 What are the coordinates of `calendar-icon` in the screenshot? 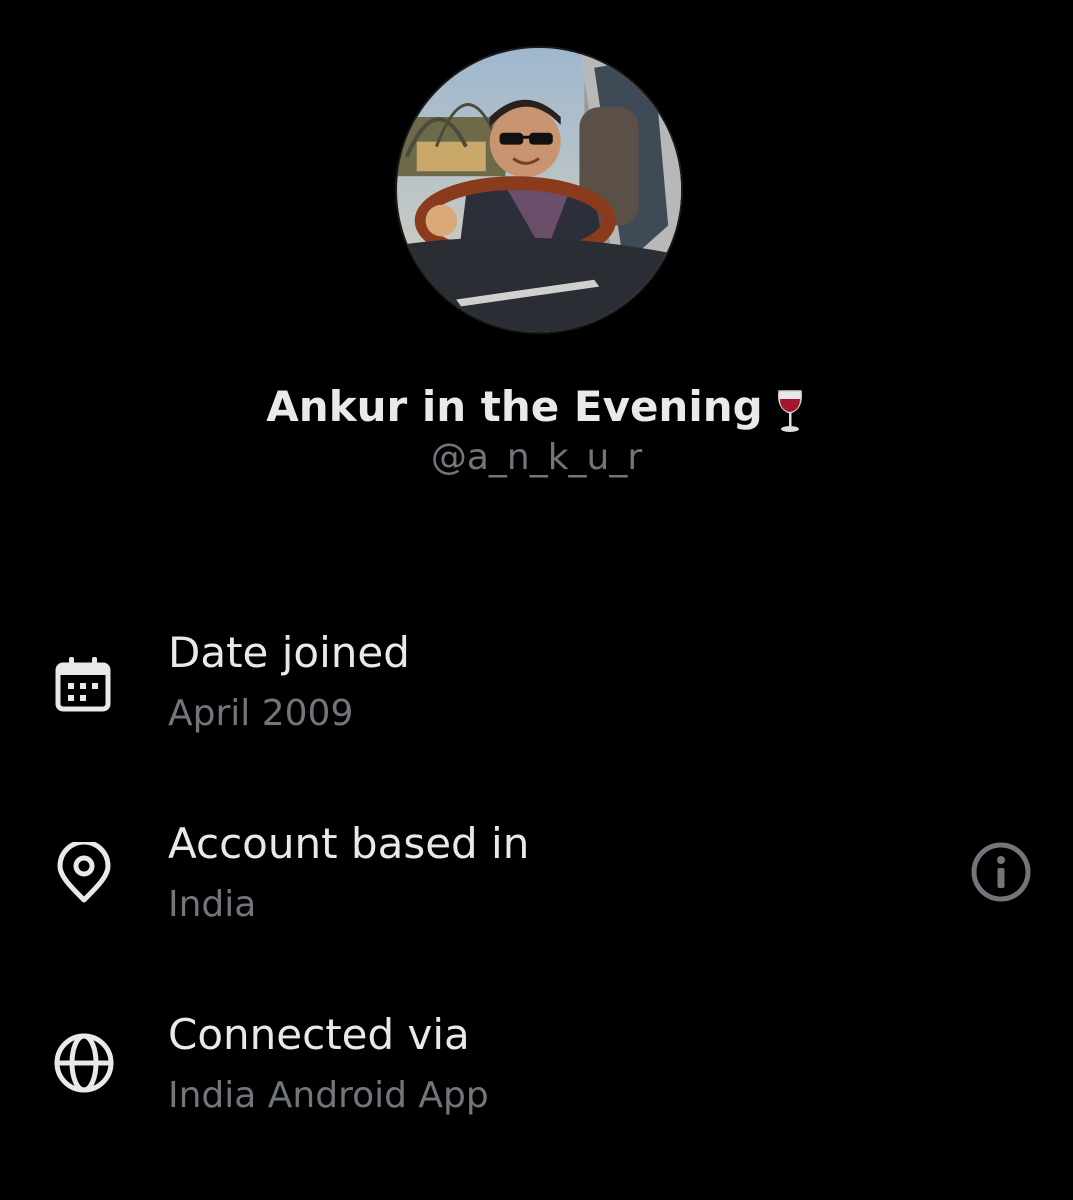 It's located at (84, 685).